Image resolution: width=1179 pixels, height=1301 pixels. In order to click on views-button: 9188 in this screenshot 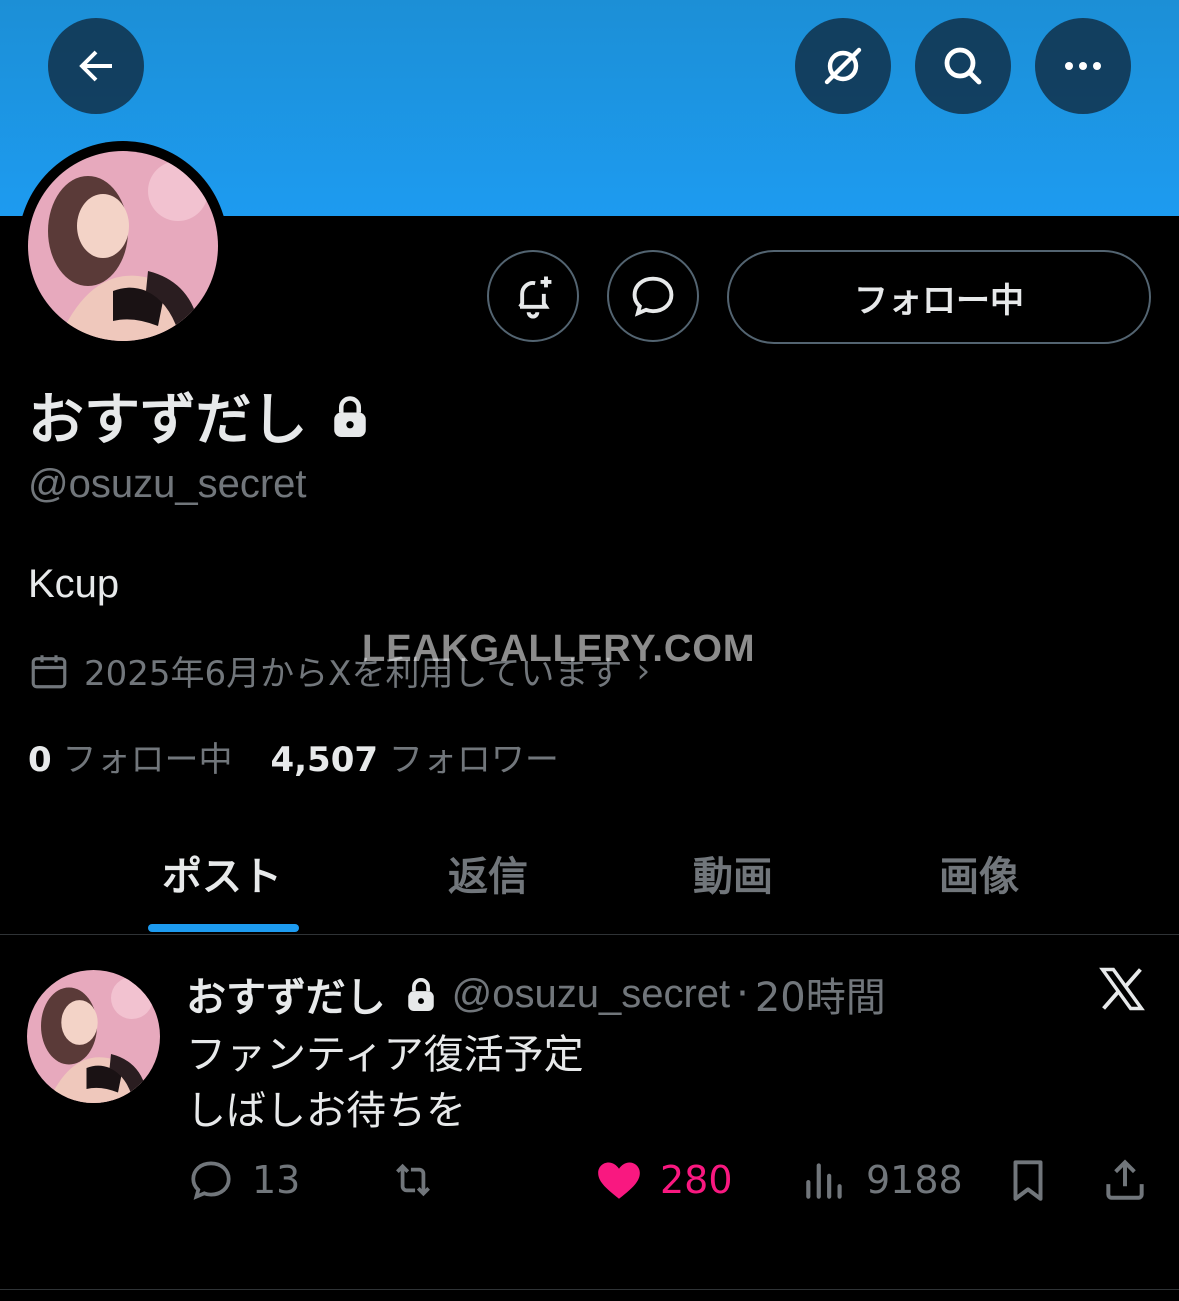, I will do `click(881, 1180)`.